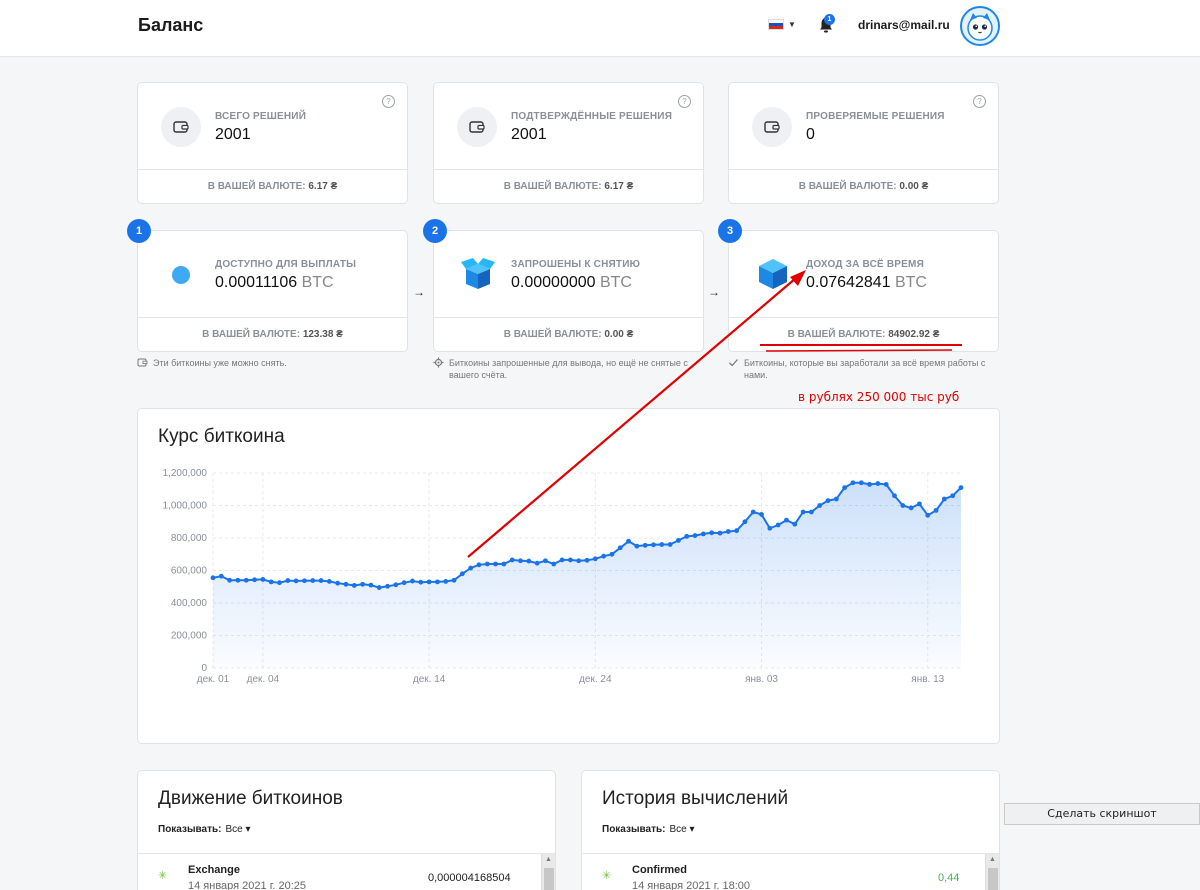  I want to click on language-selector: ▼, so click(782, 24).